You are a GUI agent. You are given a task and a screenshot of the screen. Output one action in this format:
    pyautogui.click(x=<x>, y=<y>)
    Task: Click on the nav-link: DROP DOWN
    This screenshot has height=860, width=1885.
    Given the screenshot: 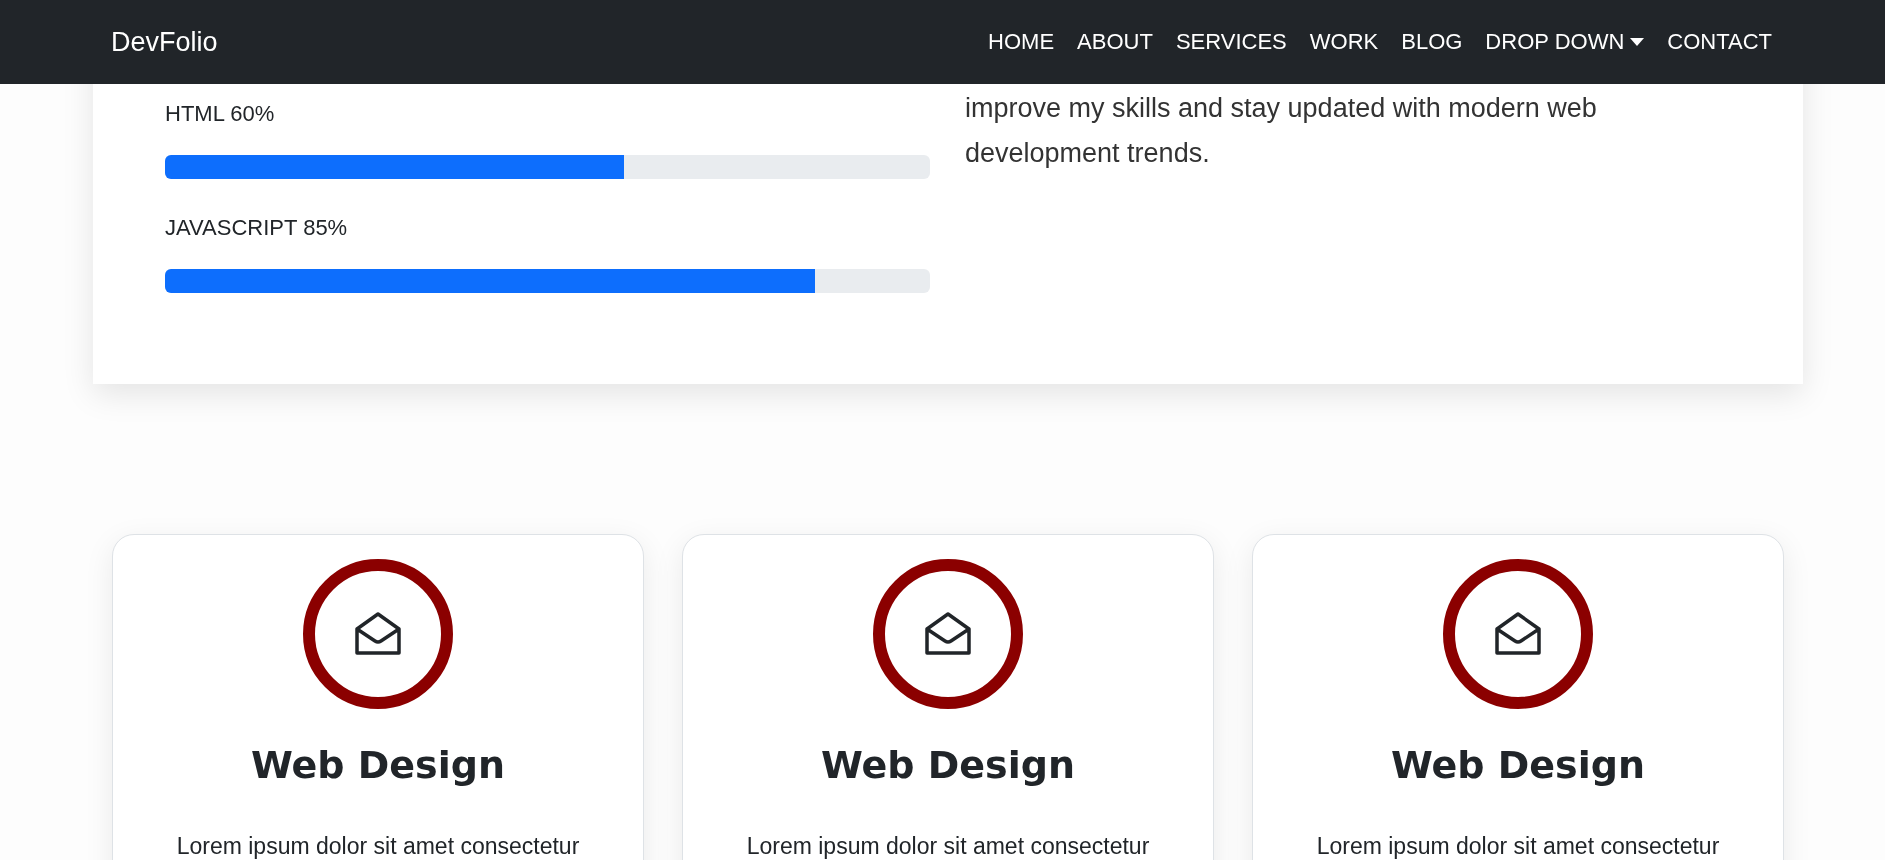 What is the action you would take?
    pyautogui.click(x=1565, y=42)
    